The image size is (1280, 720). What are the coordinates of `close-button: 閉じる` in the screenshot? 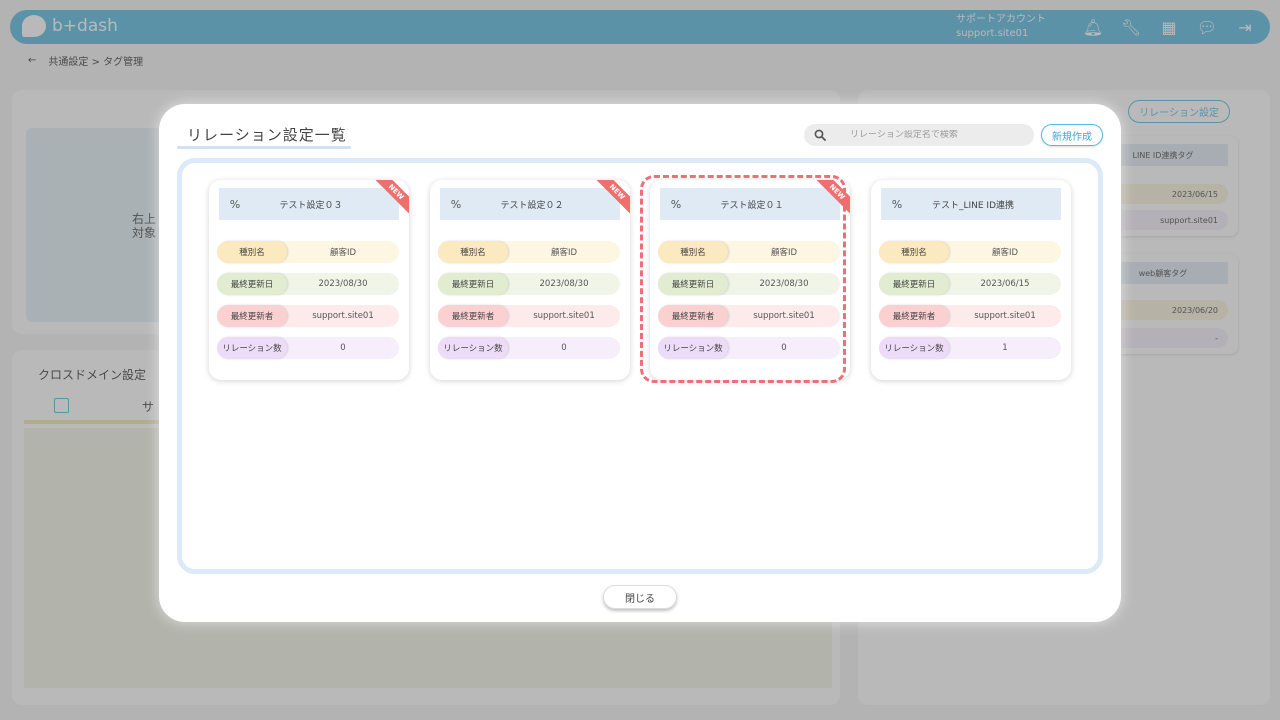 It's located at (640, 597).